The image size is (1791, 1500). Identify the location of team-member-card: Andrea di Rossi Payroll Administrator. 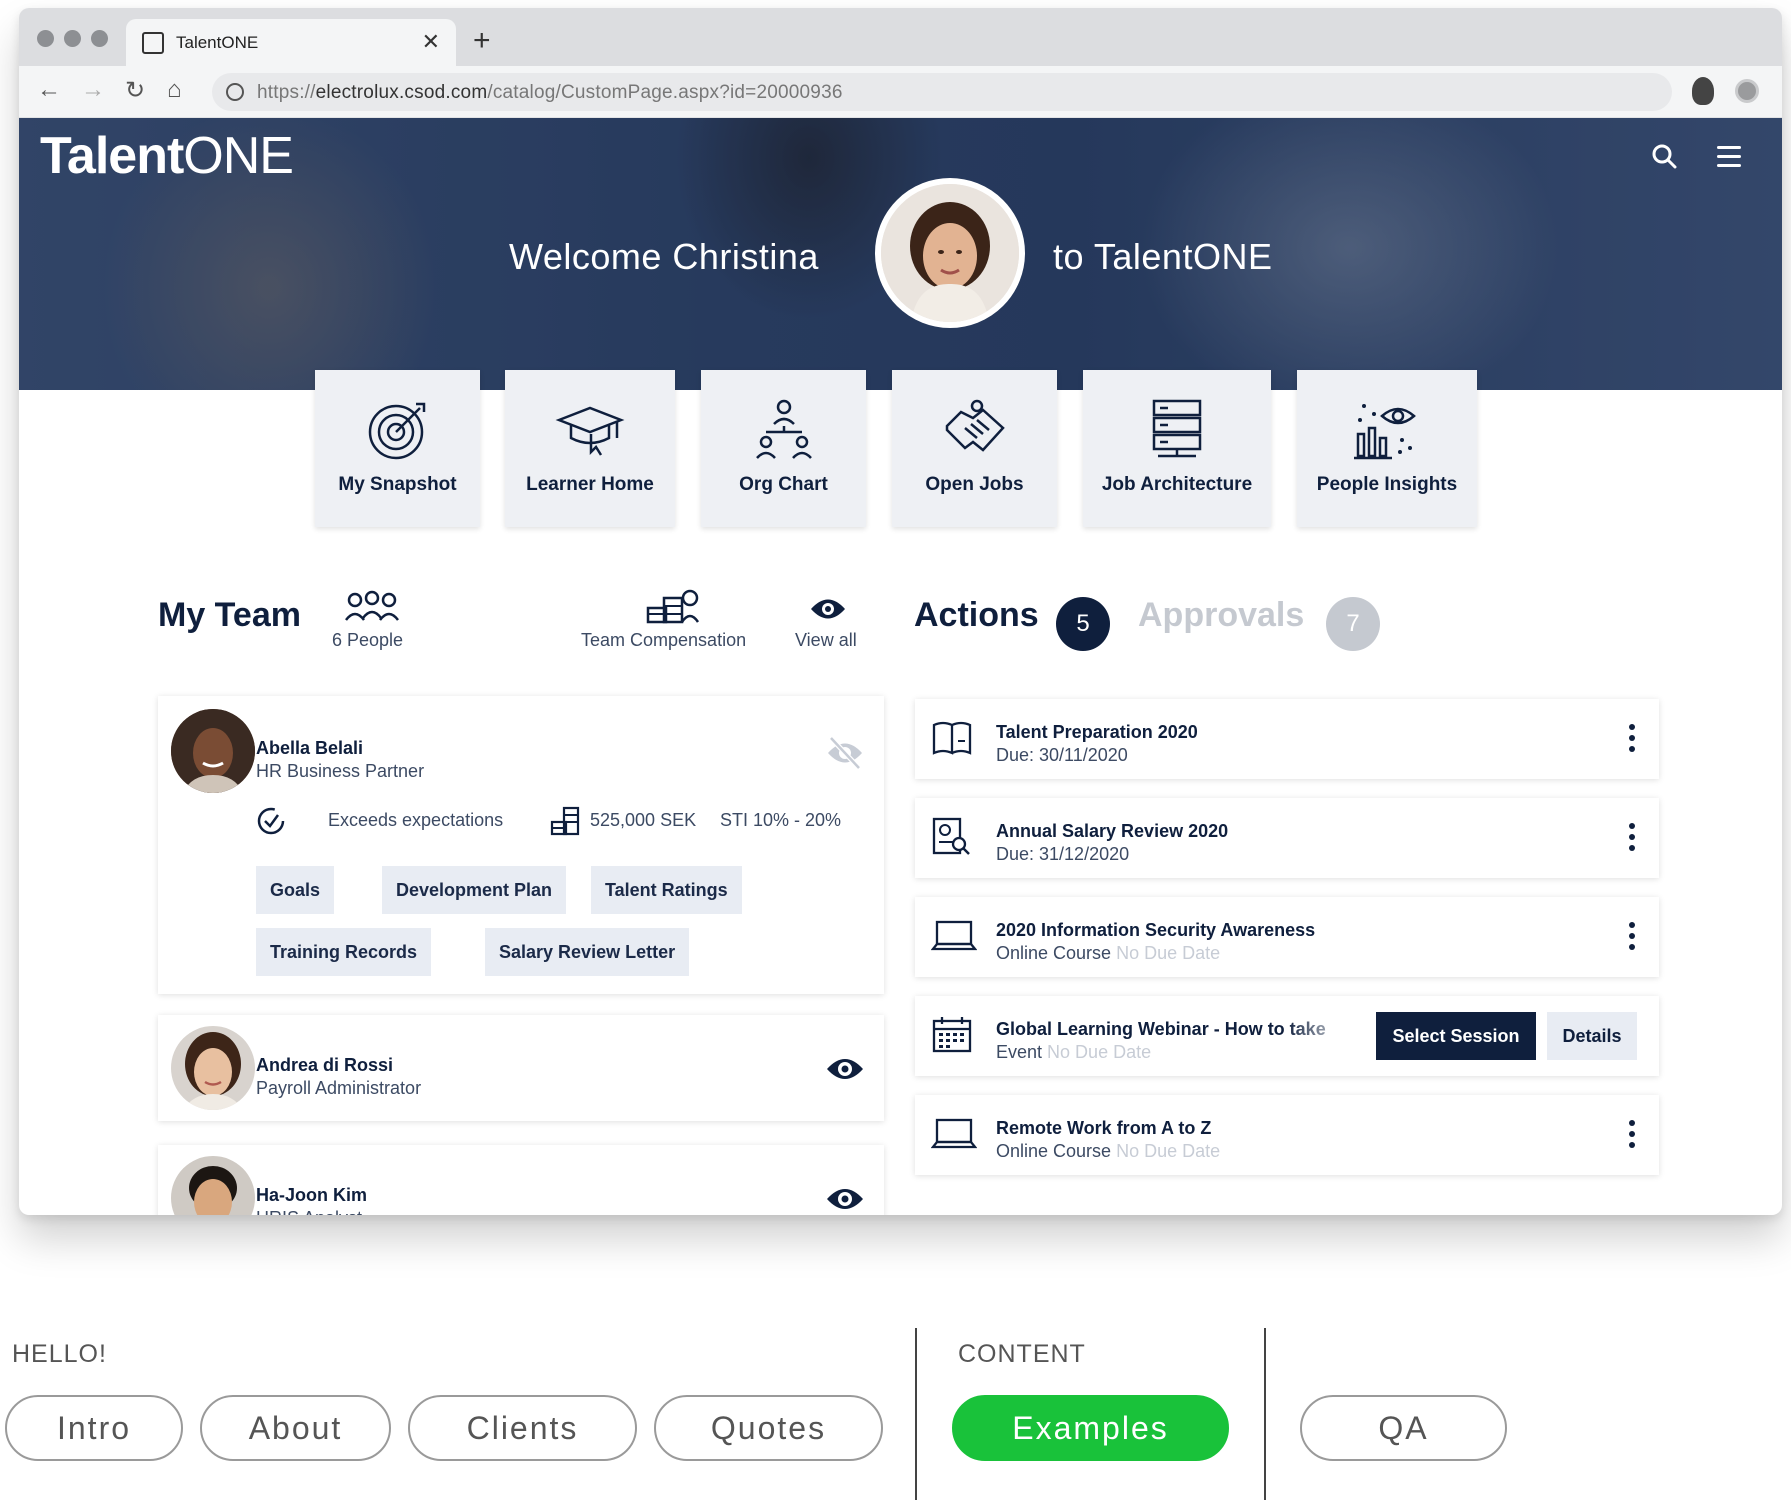
(521, 1068).